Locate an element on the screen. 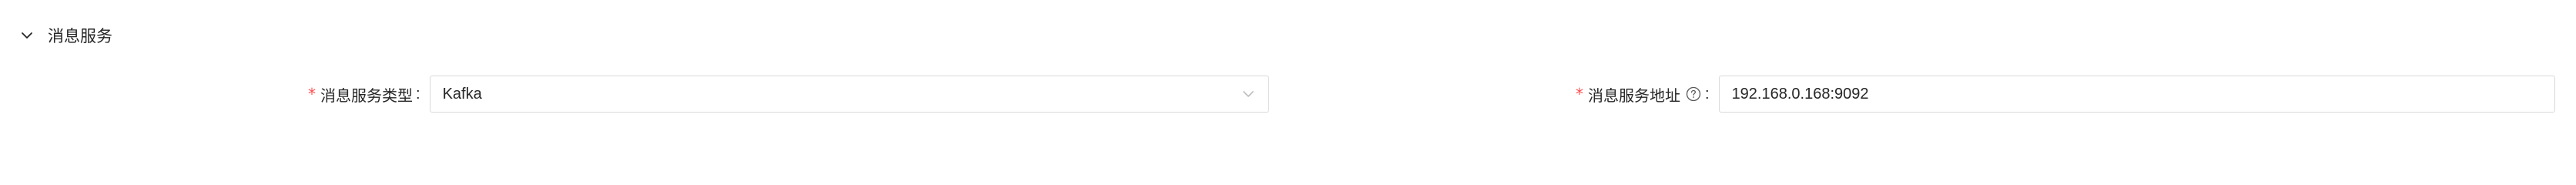 Image resolution: width=2576 pixels, height=185 pixels. mq-address-label-text: 消息服务地址 is located at coordinates (1634, 96).